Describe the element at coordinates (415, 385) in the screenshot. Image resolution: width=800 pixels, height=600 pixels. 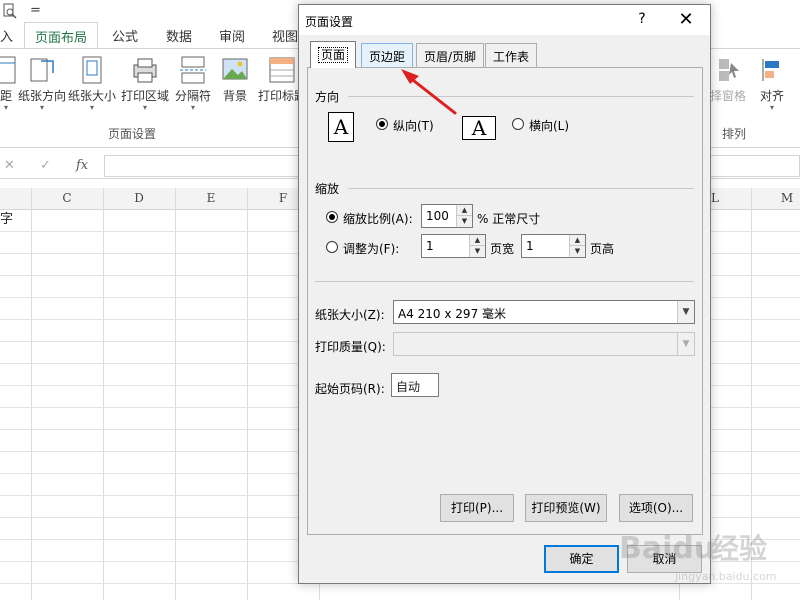
I see `first-page-input: 自动` at that location.